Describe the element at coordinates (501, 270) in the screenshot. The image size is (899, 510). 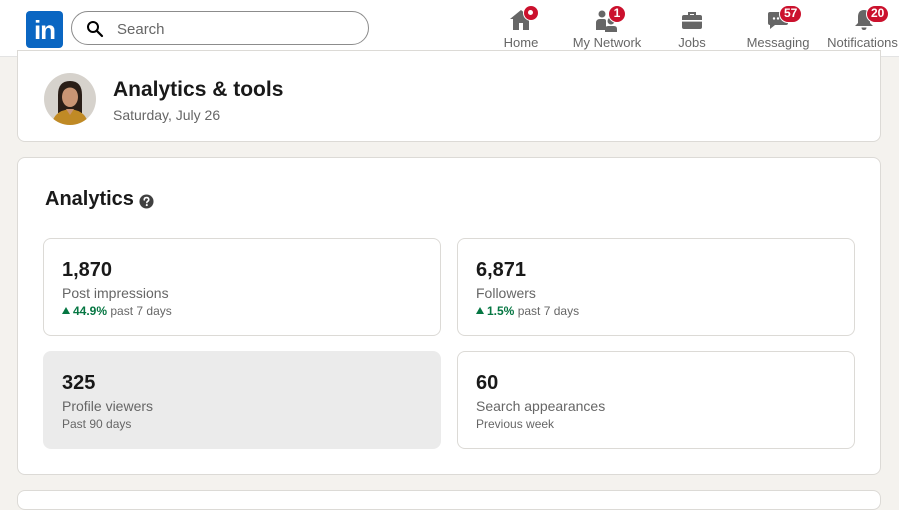
I see `metric-value: 6,871` at that location.